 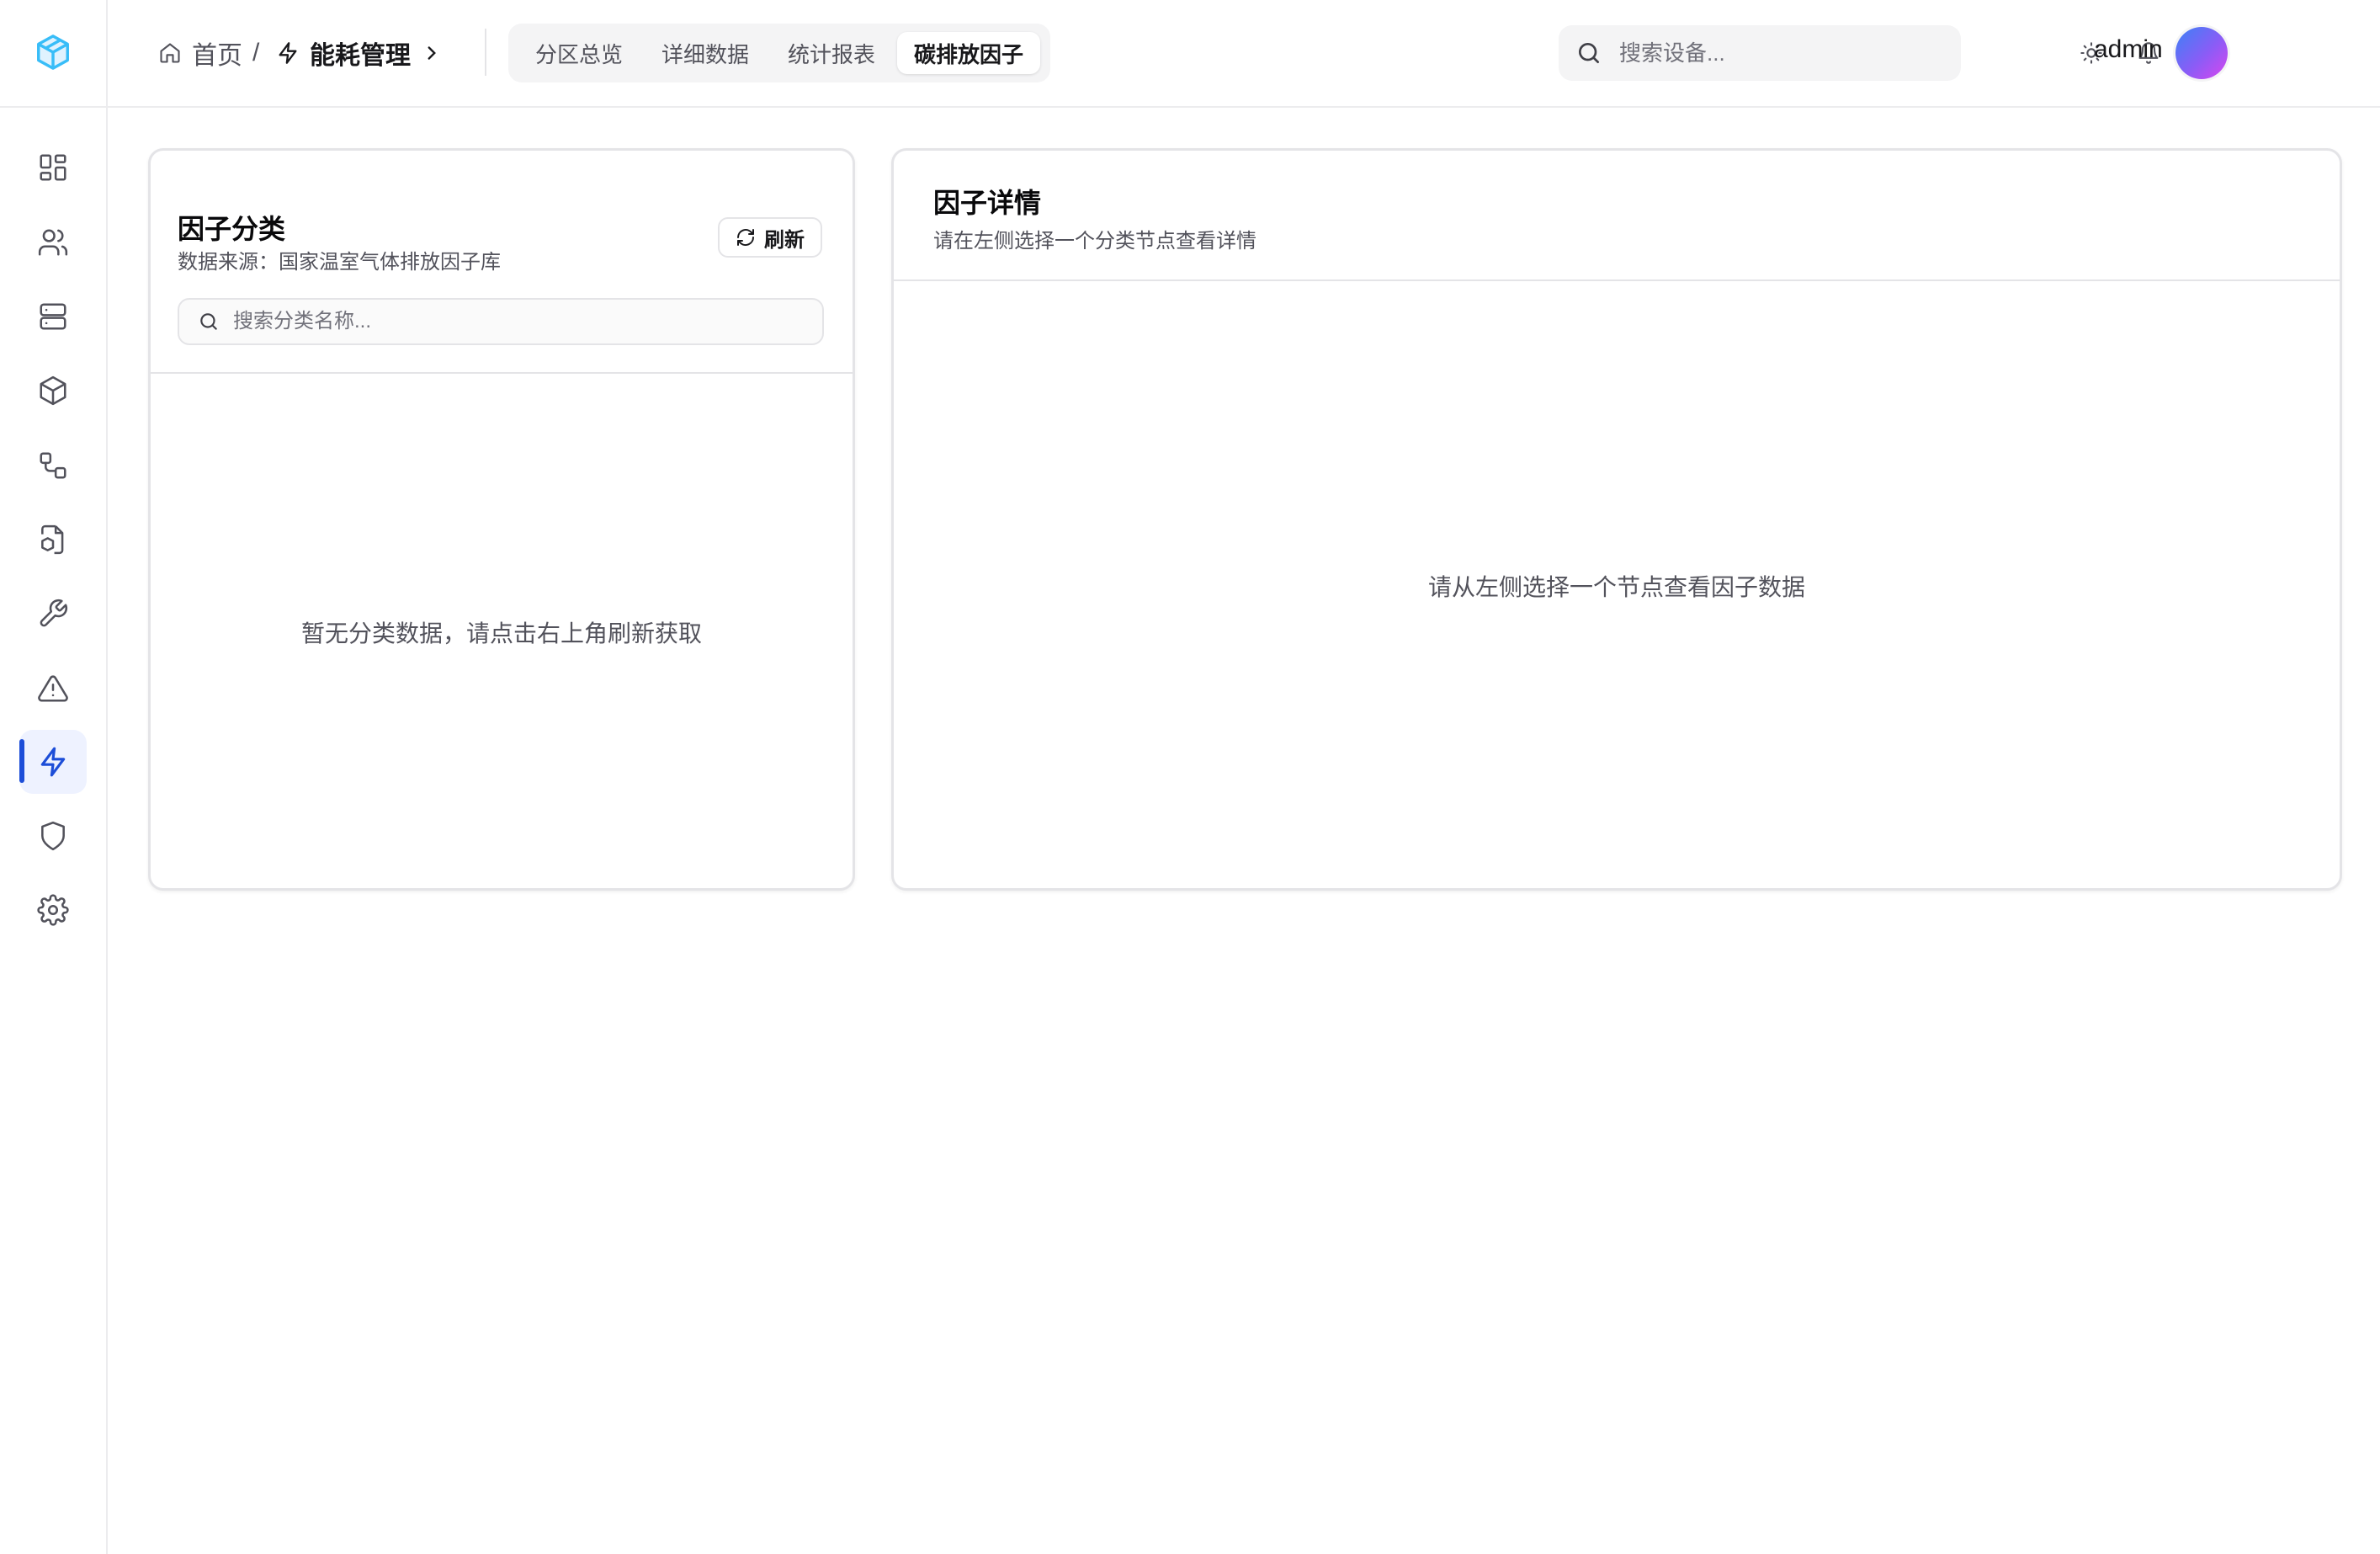 I want to click on home-icon, so click(x=170, y=53).